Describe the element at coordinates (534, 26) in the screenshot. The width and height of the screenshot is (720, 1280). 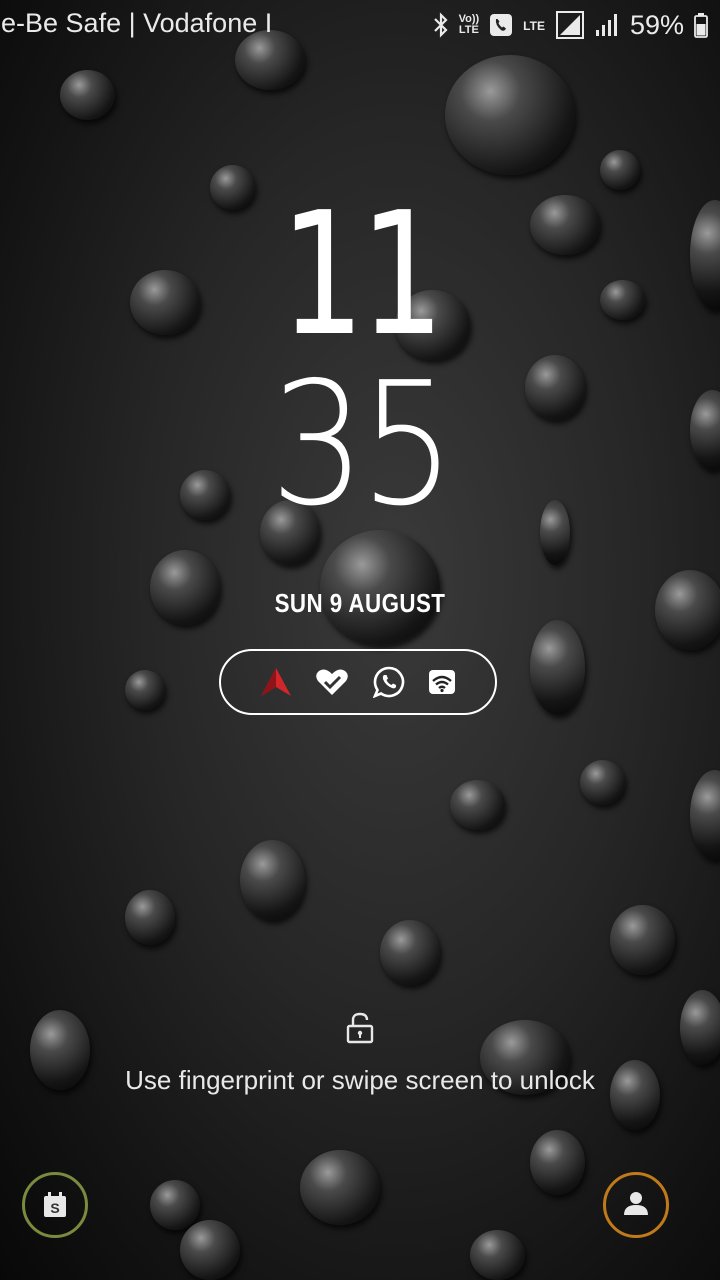
I see `lte-icon: LTE` at that location.